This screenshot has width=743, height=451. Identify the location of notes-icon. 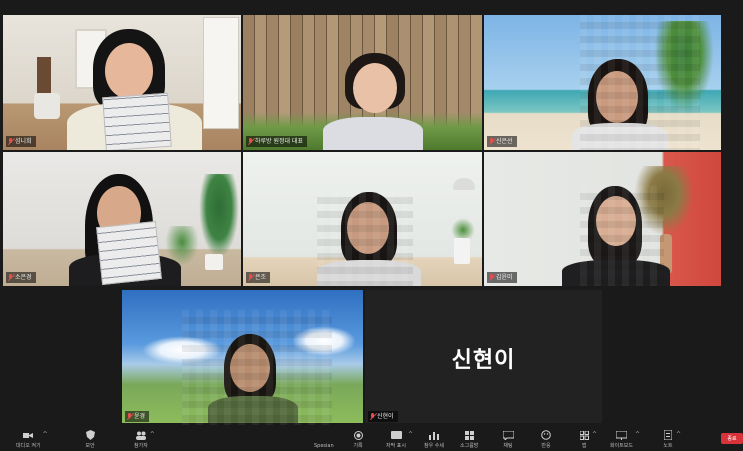
(668, 435).